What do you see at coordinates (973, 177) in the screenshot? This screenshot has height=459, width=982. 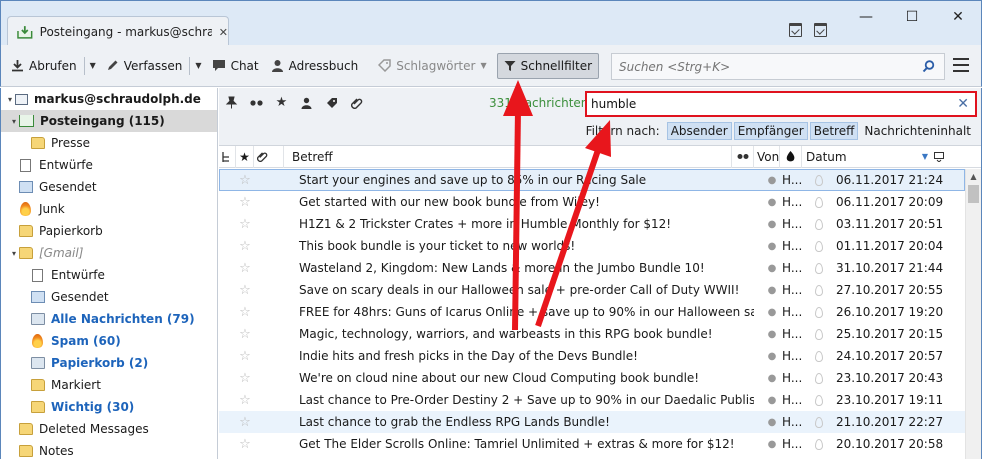 I see `scroll-up-icon: ▲` at bounding box center [973, 177].